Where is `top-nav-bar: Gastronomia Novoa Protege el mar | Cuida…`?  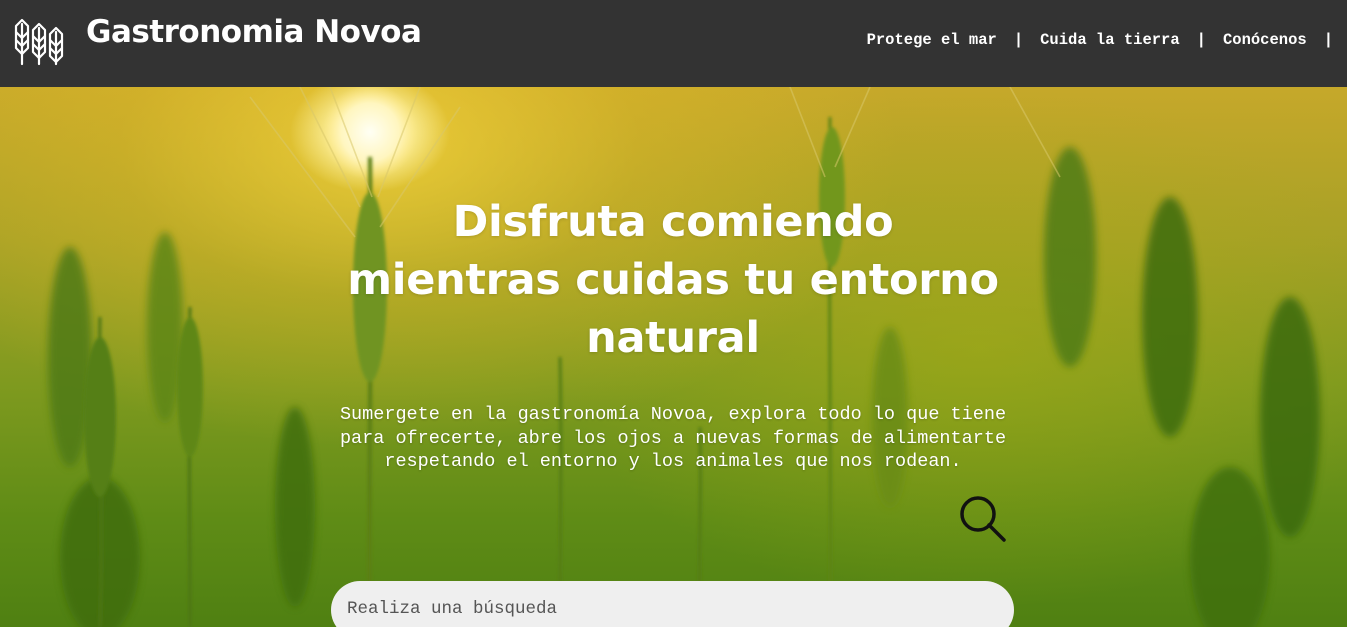
top-nav-bar: Gastronomia Novoa Protege el mar | Cuida… is located at coordinates (673, 43).